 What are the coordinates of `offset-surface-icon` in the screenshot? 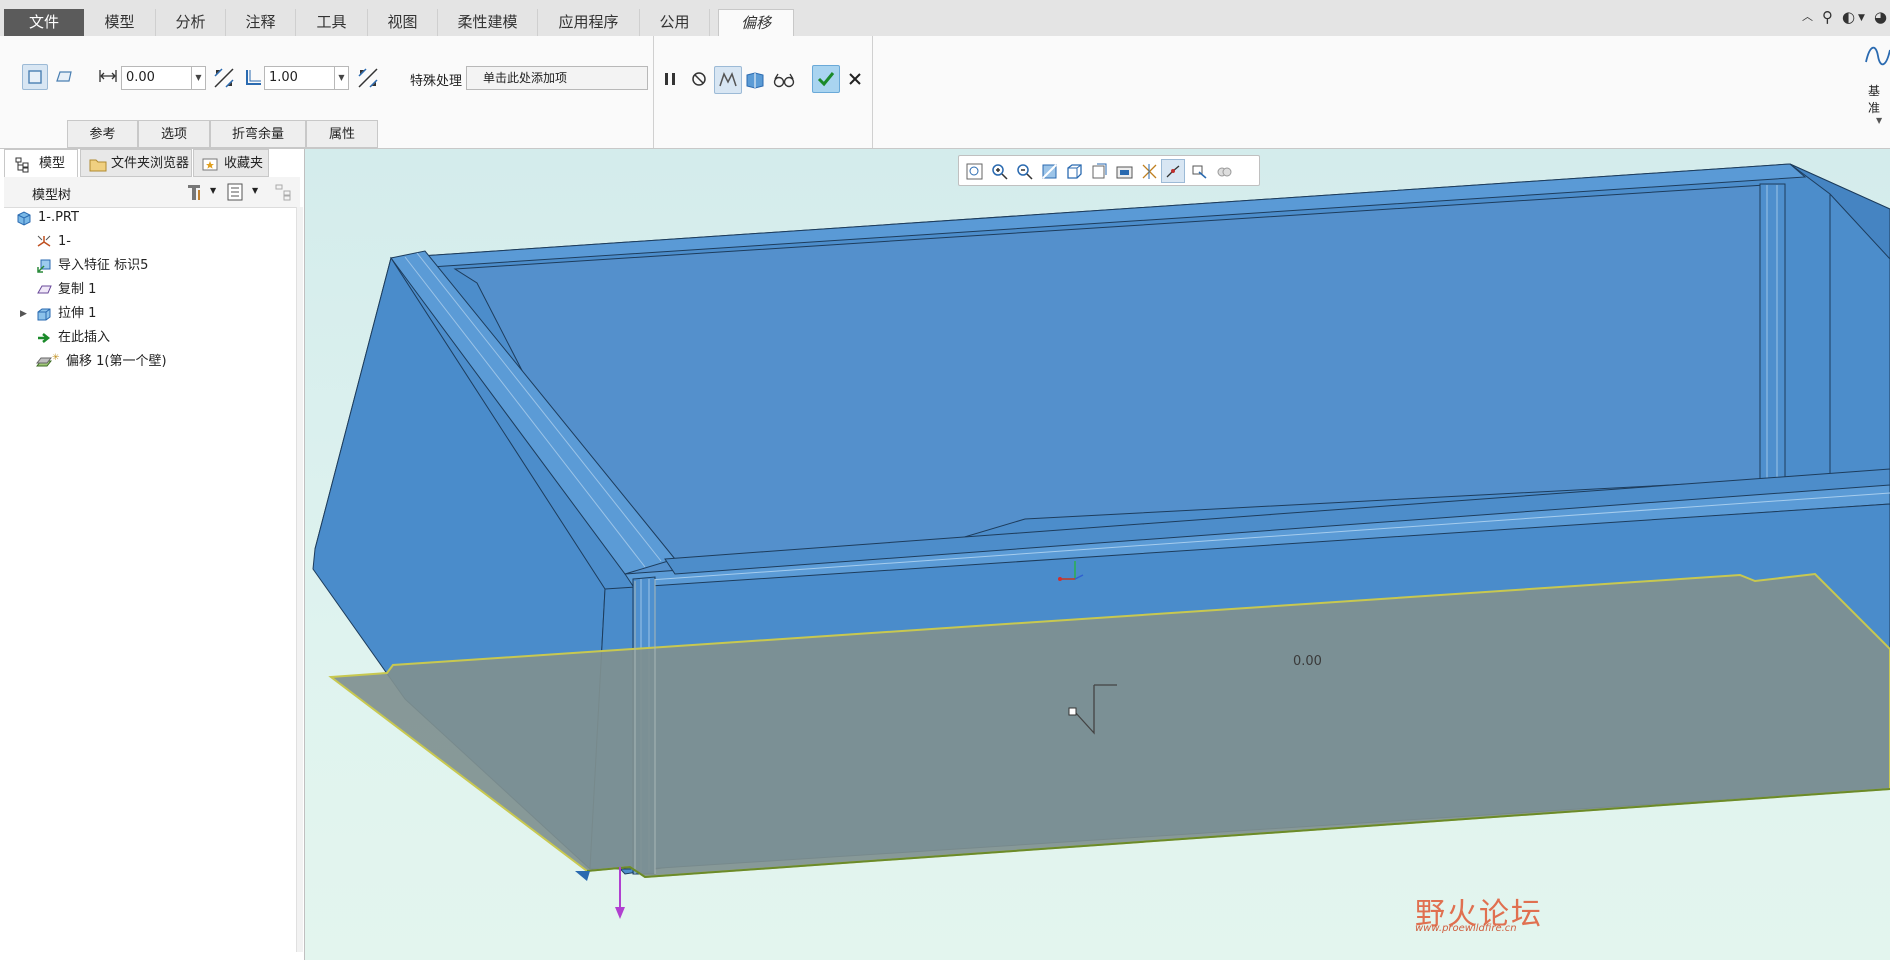 It's located at (35, 77).